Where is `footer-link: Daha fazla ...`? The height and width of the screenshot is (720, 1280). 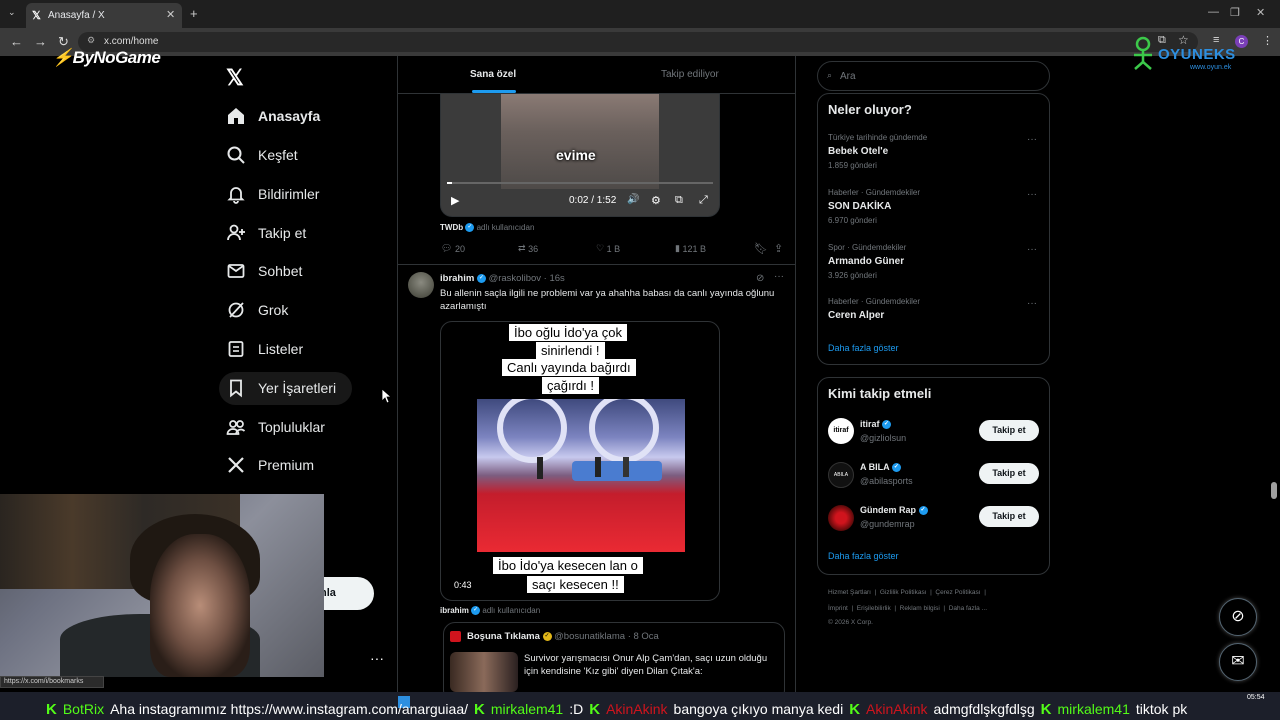
footer-link: Daha fazla ... is located at coordinates (968, 608).